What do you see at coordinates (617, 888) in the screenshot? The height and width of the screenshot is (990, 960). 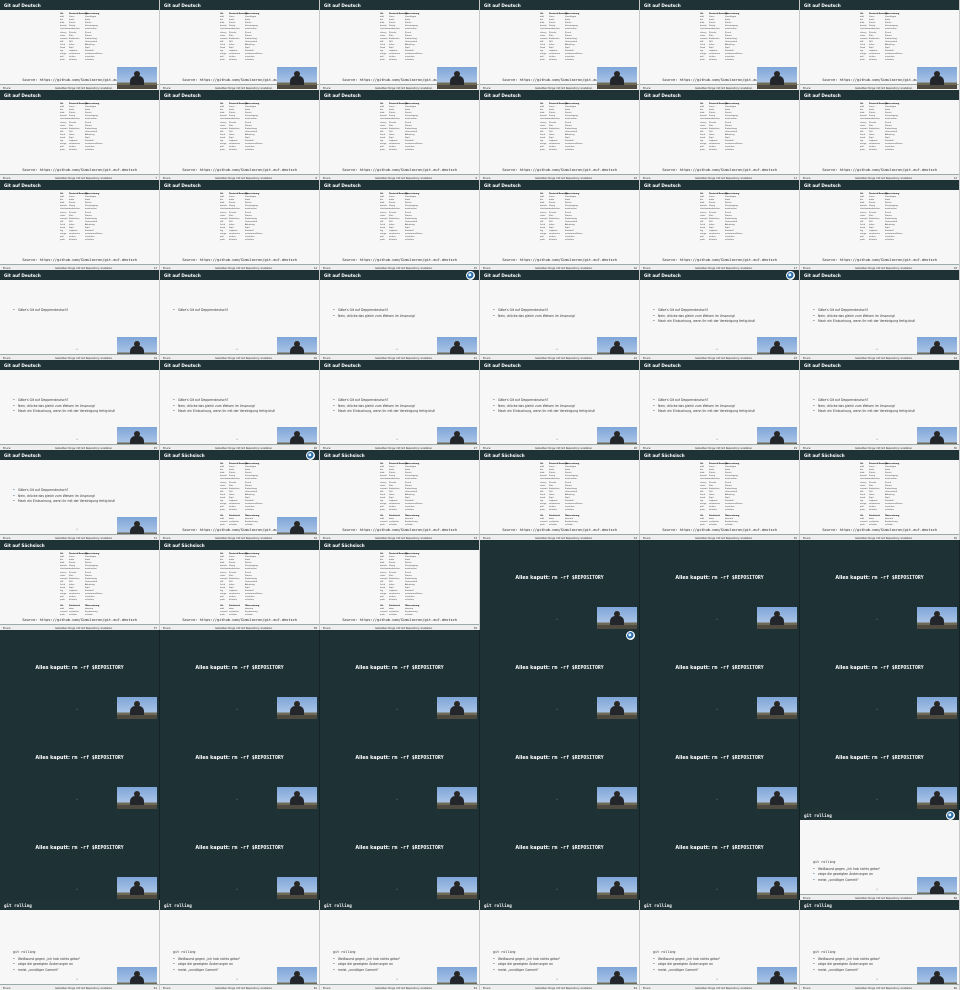 I see `speaker-video-overlay` at bounding box center [617, 888].